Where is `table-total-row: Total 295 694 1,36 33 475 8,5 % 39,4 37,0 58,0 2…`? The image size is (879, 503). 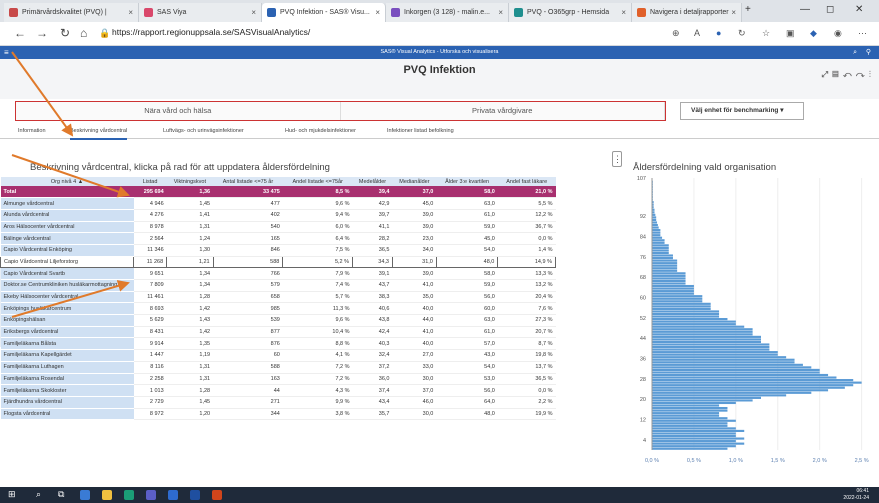 table-total-row: Total 295 694 1,36 33 475 8,5 % 39,4 37,0 58,0 2… is located at coordinates (278, 192).